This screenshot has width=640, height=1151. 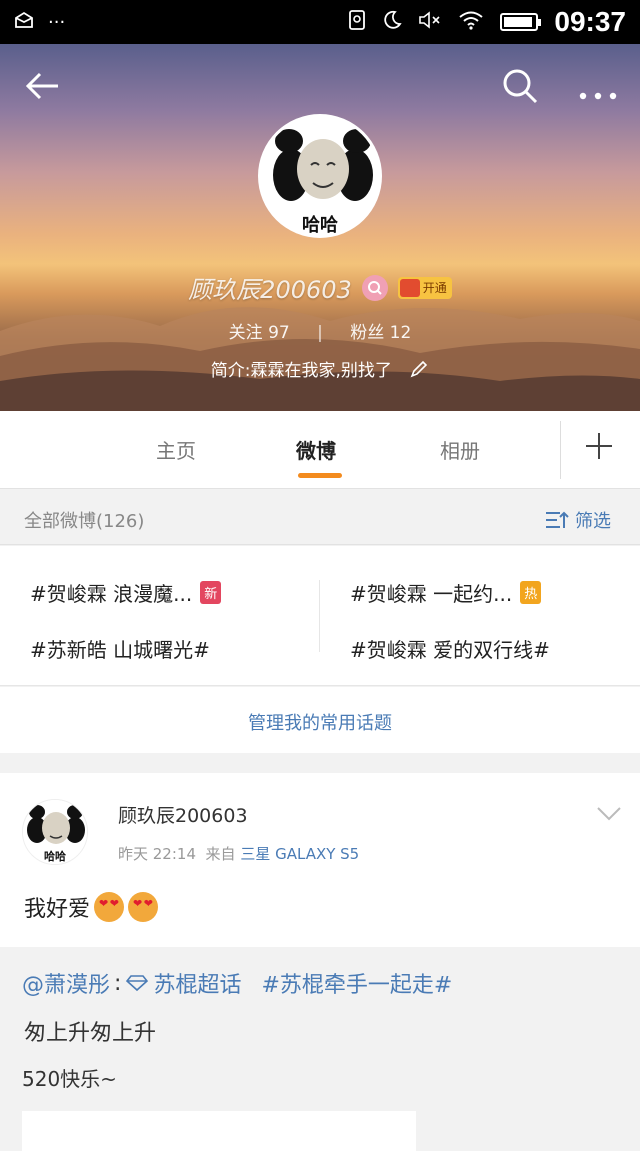 What do you see at coordinates (69, 1079) in the screenshot?
I see `repost-text-line: 520快乐~` at bounding box center [69, 1079].